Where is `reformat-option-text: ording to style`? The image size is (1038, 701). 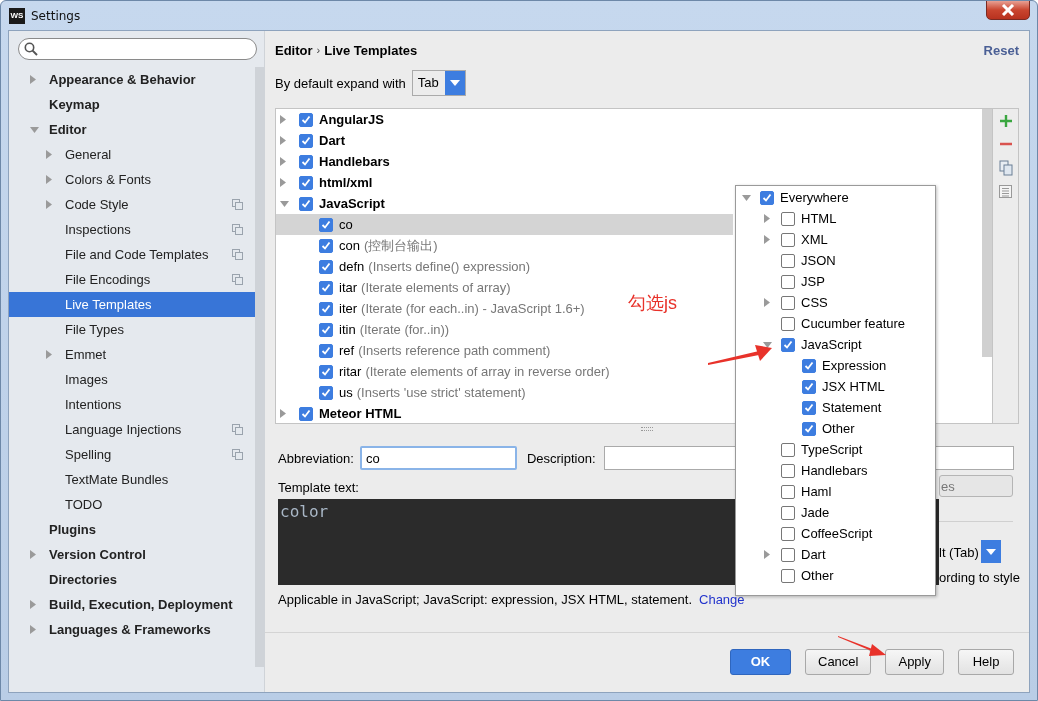
reformat-option-text: ording to style is located at coordinates (979, 577).